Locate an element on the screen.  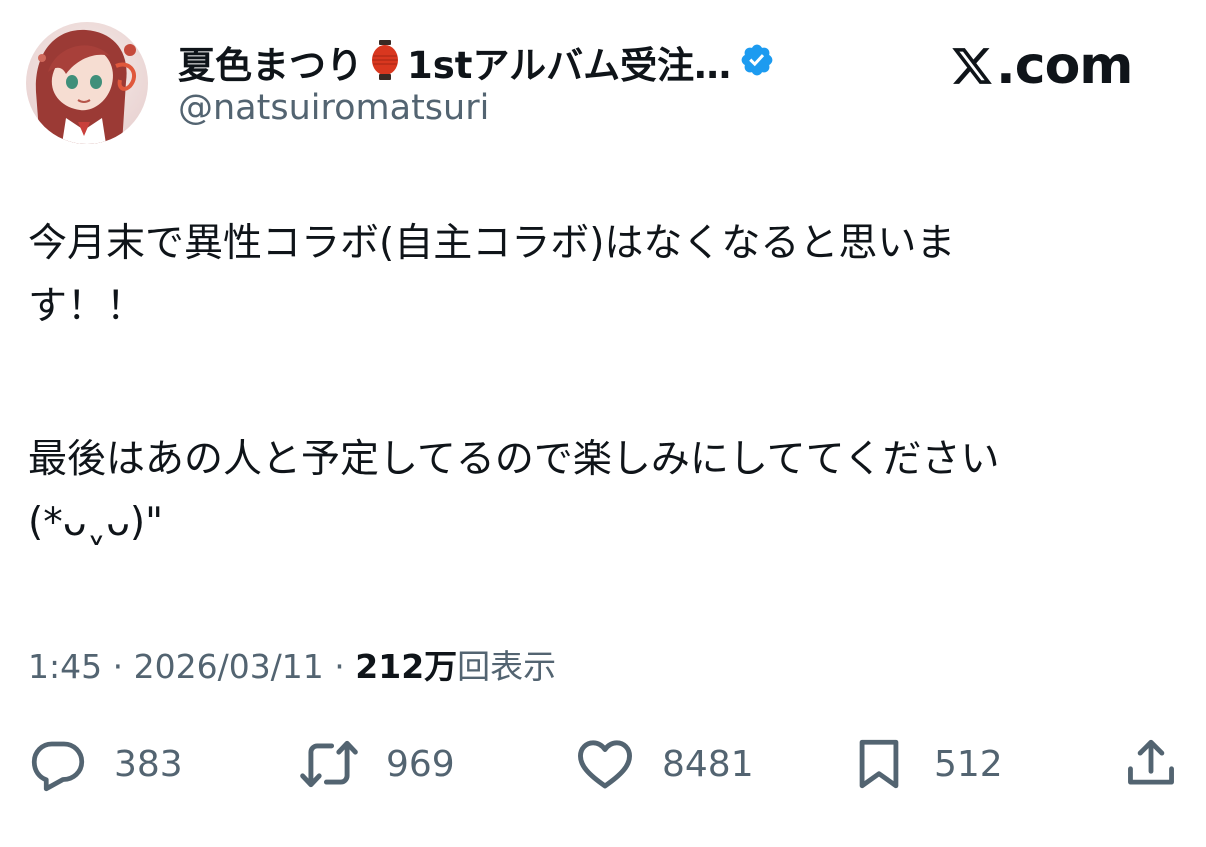
lantern-emoji-icon is located at coordinates (385, 62).